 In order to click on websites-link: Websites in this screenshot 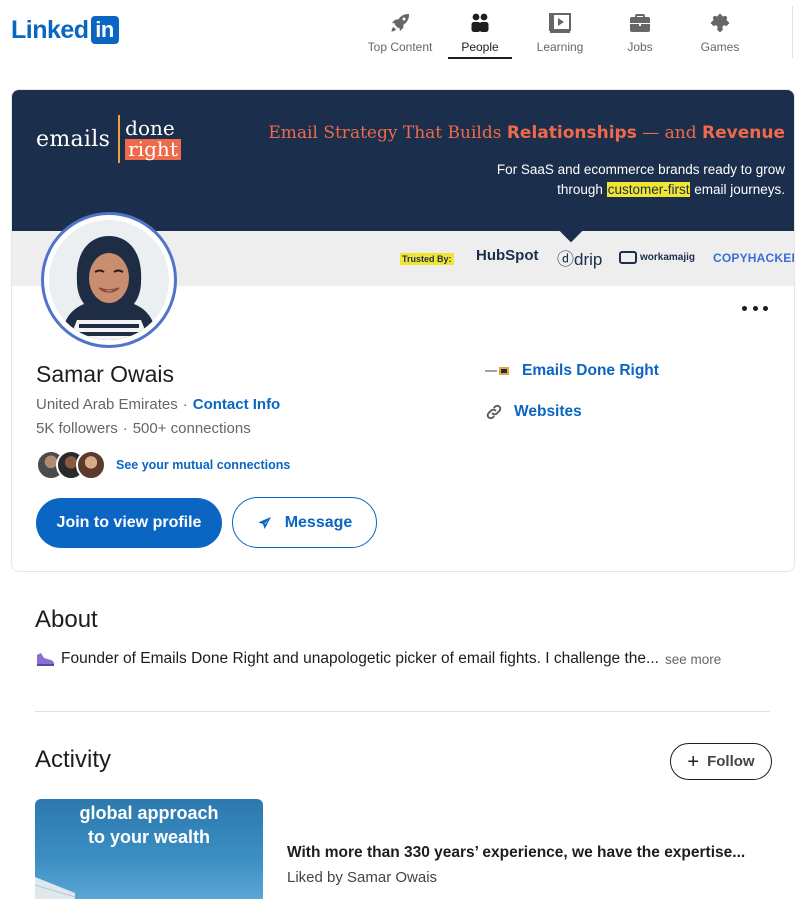, I will do `click(533, 412)`.